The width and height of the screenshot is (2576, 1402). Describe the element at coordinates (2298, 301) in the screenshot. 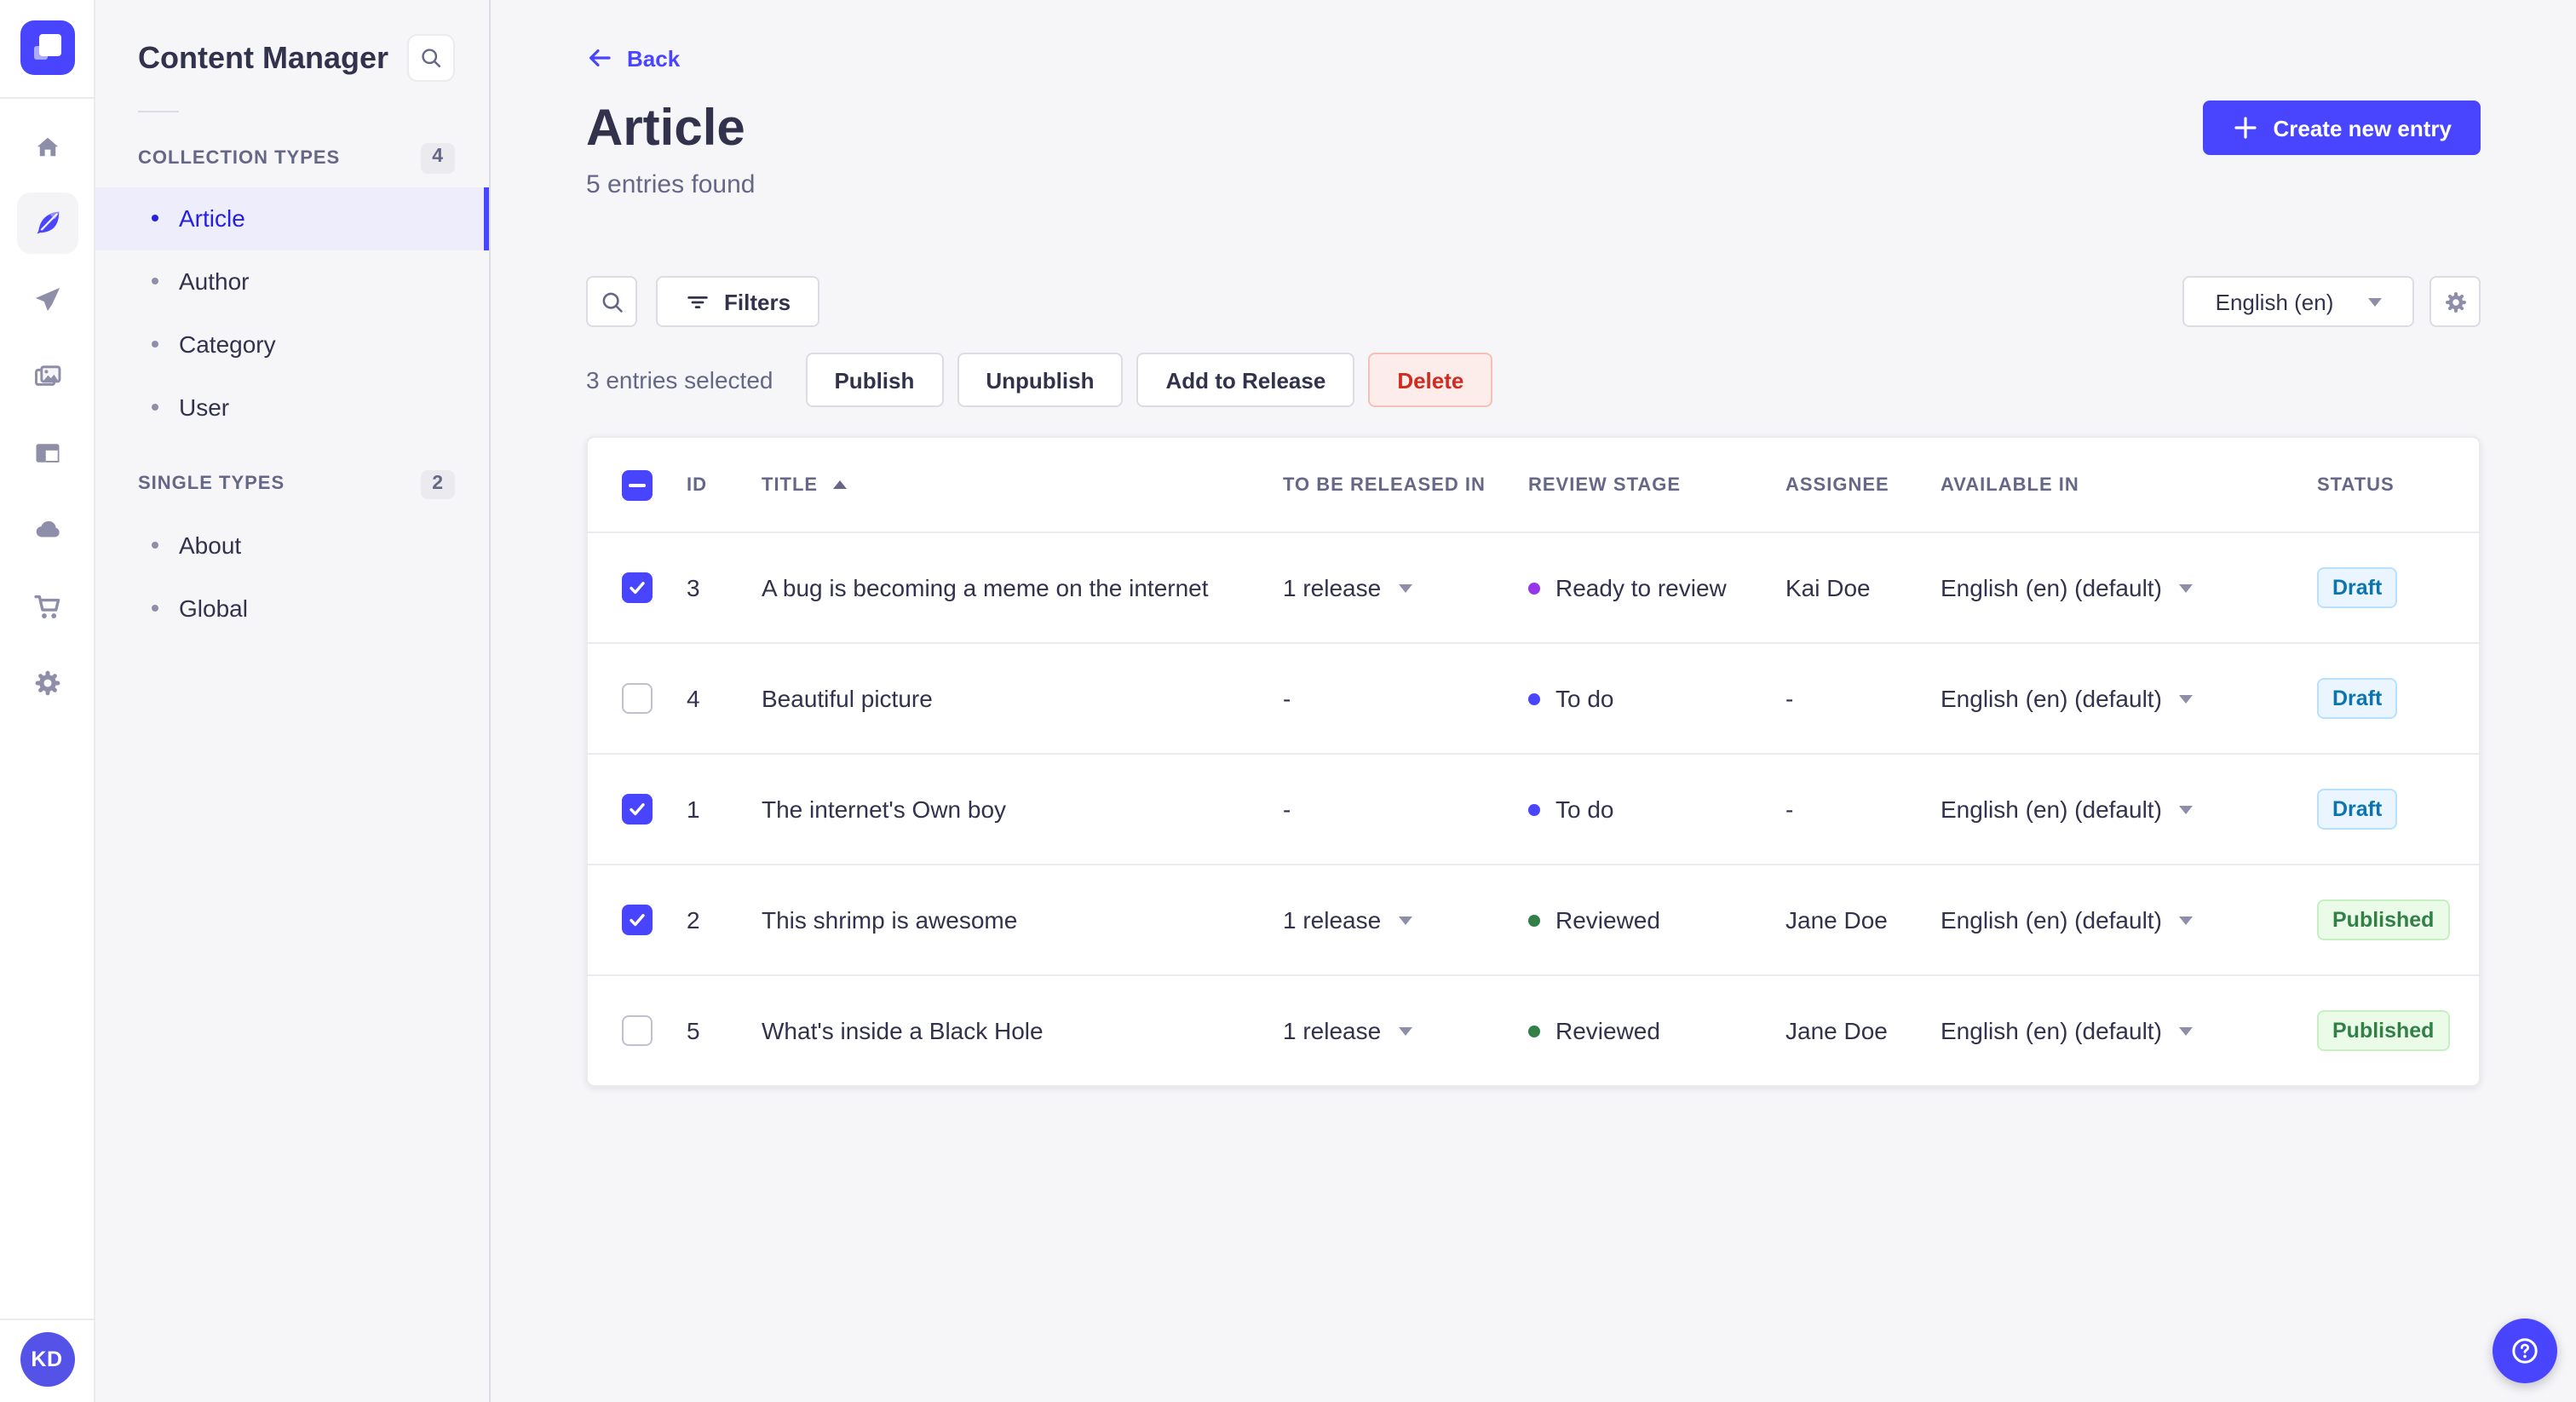

I see `locale-select: English (en)` at that location.